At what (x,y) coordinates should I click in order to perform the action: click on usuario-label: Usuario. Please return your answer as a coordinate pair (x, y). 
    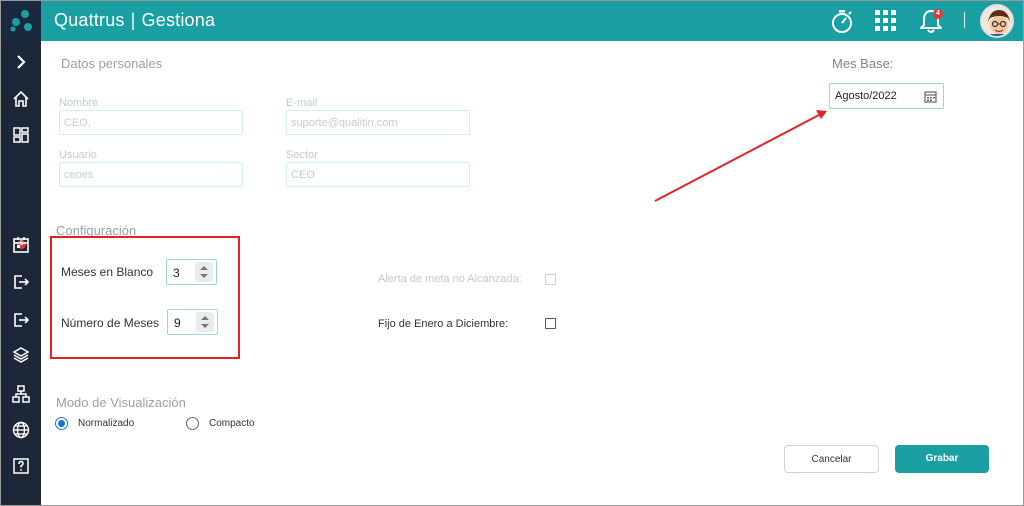
    Looking at the image, I should click on (78, 155).